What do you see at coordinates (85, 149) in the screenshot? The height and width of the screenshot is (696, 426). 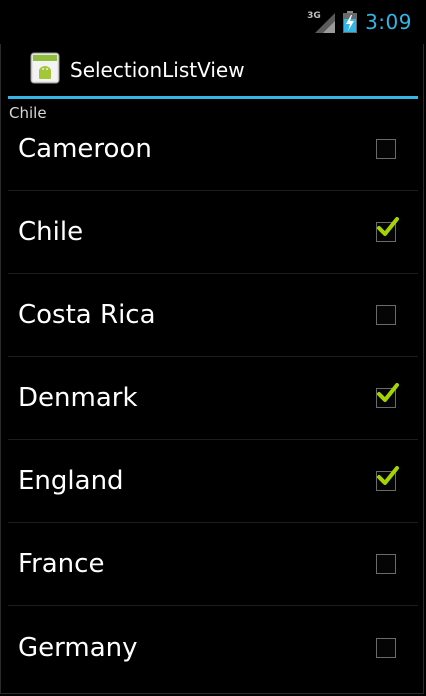 I see `list-item-label: Cameroon` at bounding box center [85, 149].